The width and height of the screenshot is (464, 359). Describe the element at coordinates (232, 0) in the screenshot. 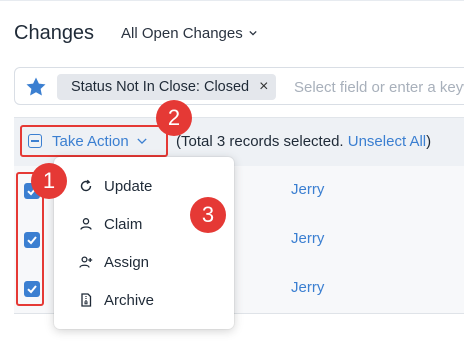

I see `top-divider` at that location.